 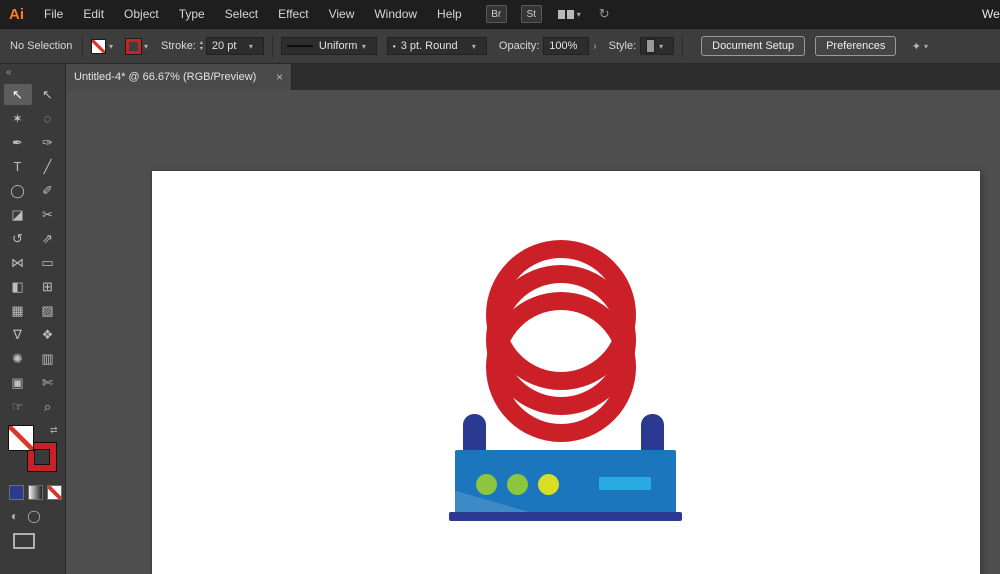 What do you see at coordinates (18, 118) in the screenshot?
I see `magic-wand-tool: ✶` at bounding box center [18, 118].